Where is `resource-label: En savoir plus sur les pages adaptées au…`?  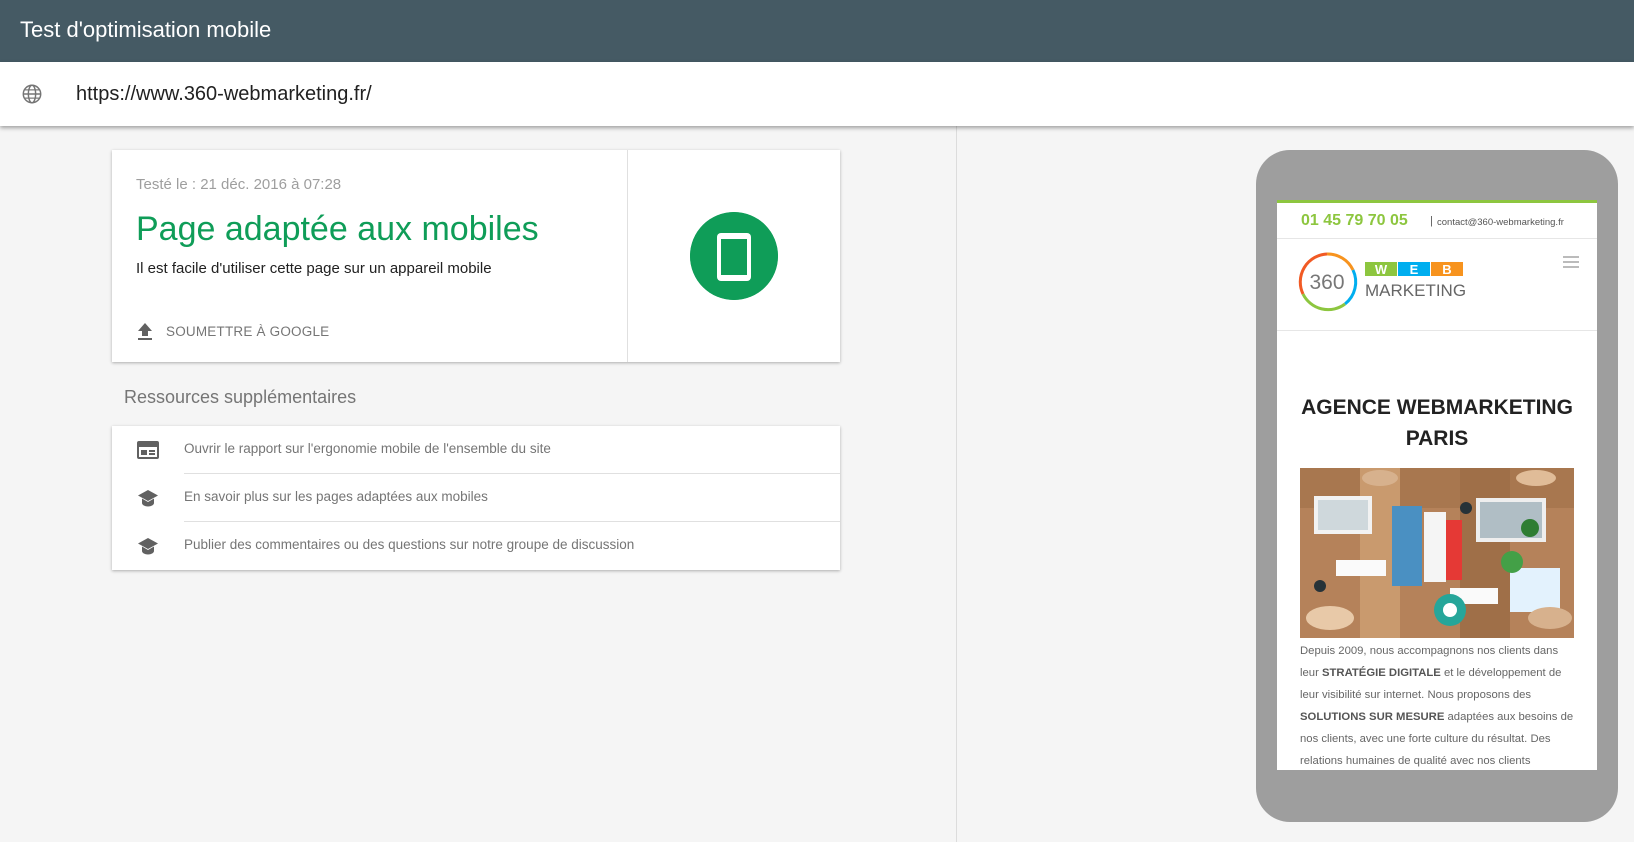
resource-label: En savoir plus sur les pages adaptées au… is located at coordinates (336, 496).